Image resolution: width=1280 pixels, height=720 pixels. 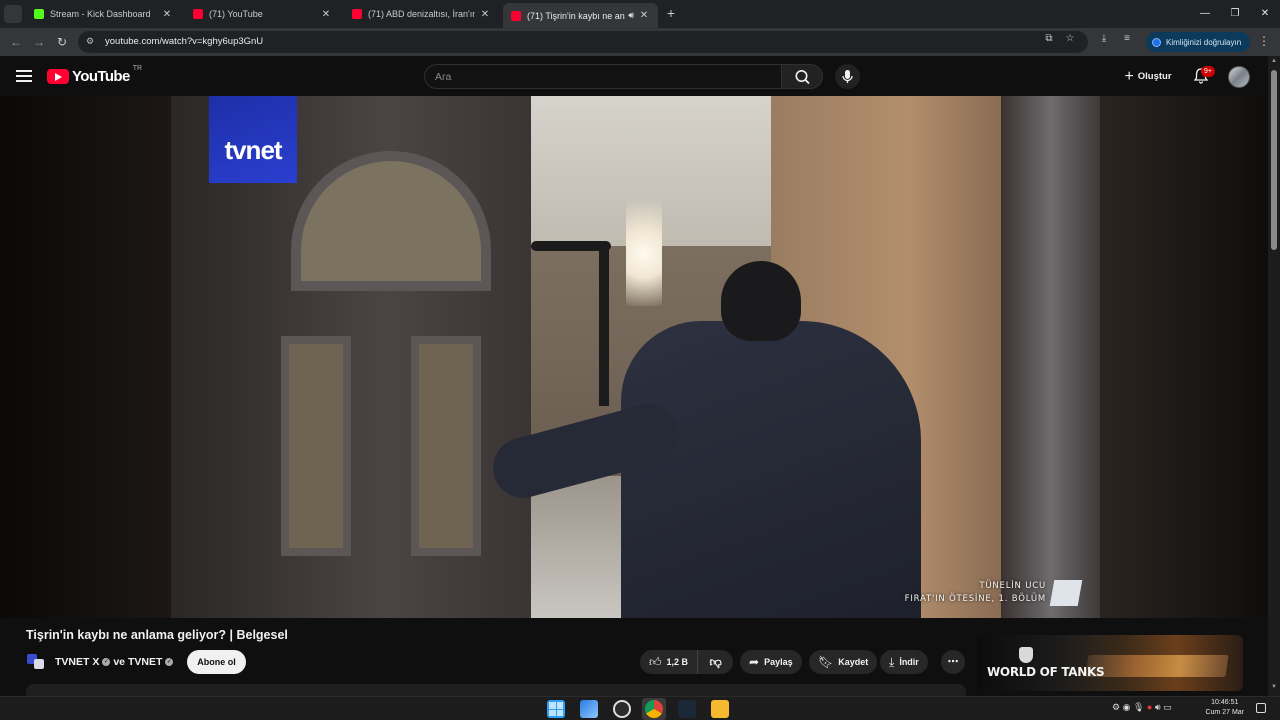 What do you see at coordinates (101, 76) in the screenshot?
I see `youtube-wordmark: YouTube` at bounding box center [101, 76].